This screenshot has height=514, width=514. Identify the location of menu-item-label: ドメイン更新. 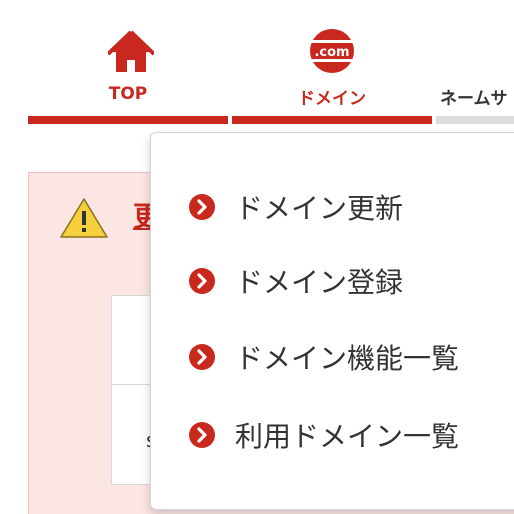
(319, 208).